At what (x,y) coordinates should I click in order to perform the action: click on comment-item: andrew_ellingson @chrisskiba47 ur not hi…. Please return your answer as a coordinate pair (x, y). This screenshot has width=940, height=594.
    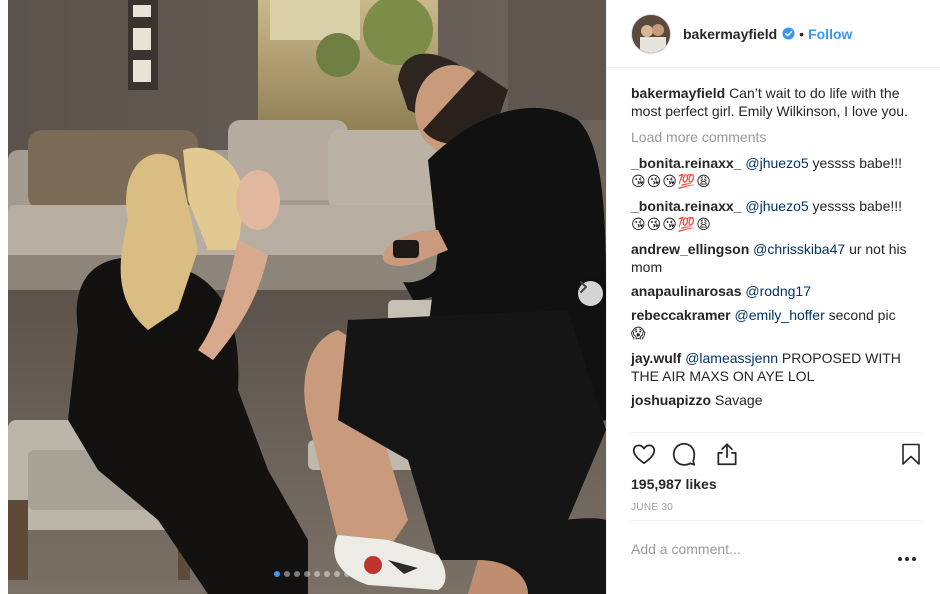
    Looking at the image, I should click on (776, 258).